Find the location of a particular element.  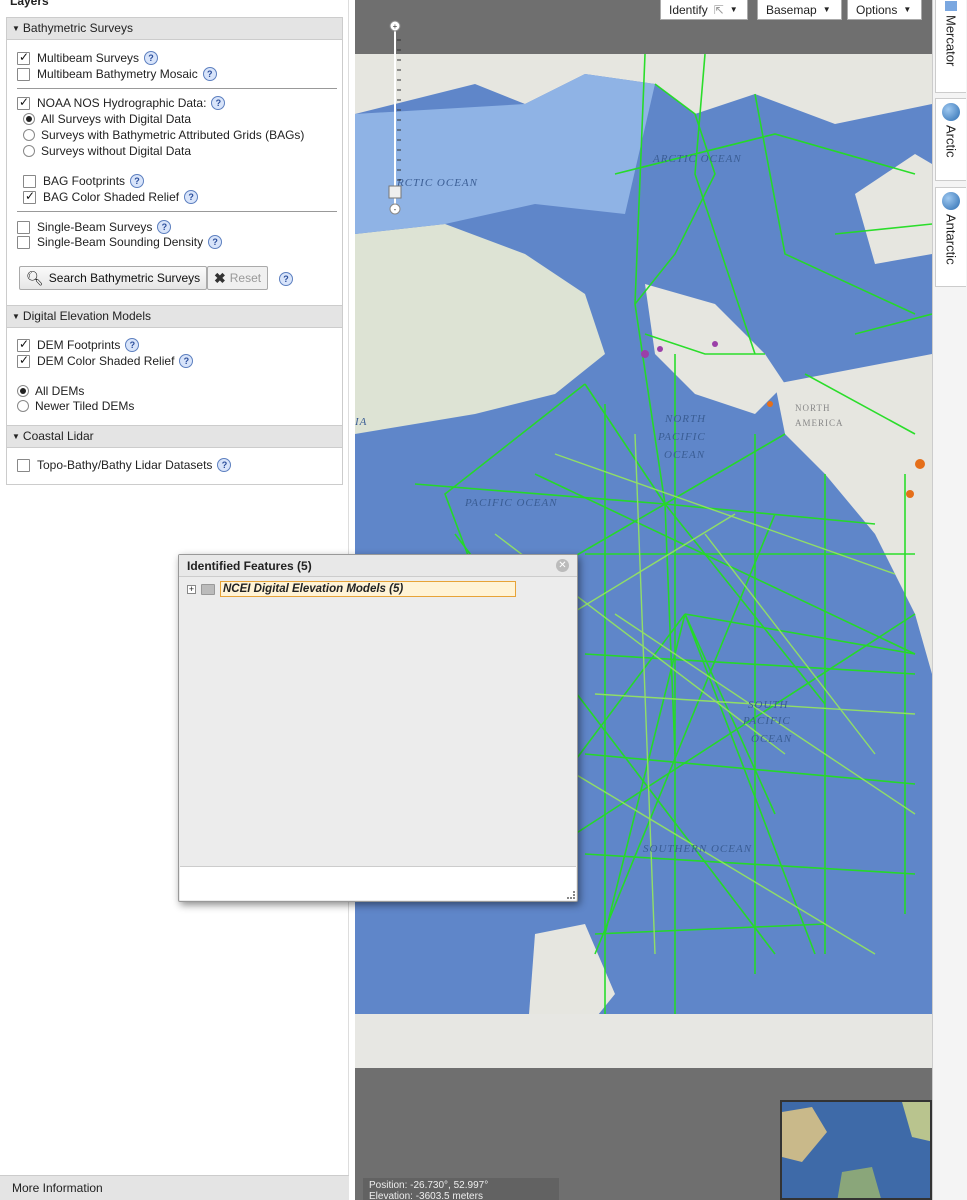

radio-label: Surveys without Digital Data is located at coordinates (116, 151).